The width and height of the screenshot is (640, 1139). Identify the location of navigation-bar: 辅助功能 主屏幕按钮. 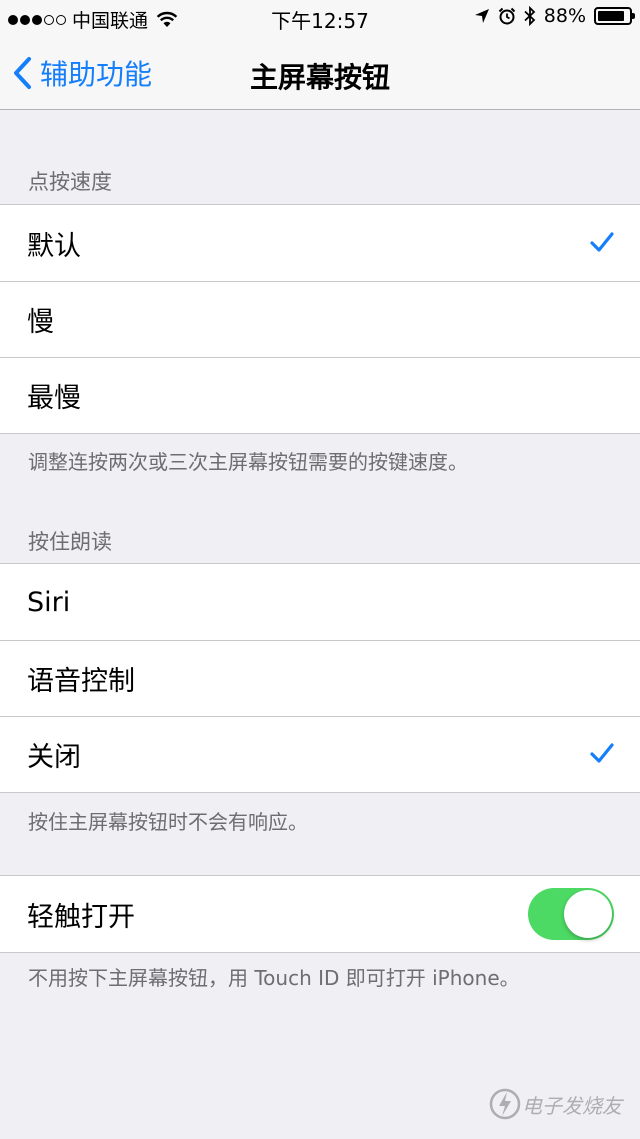
(320, 74).